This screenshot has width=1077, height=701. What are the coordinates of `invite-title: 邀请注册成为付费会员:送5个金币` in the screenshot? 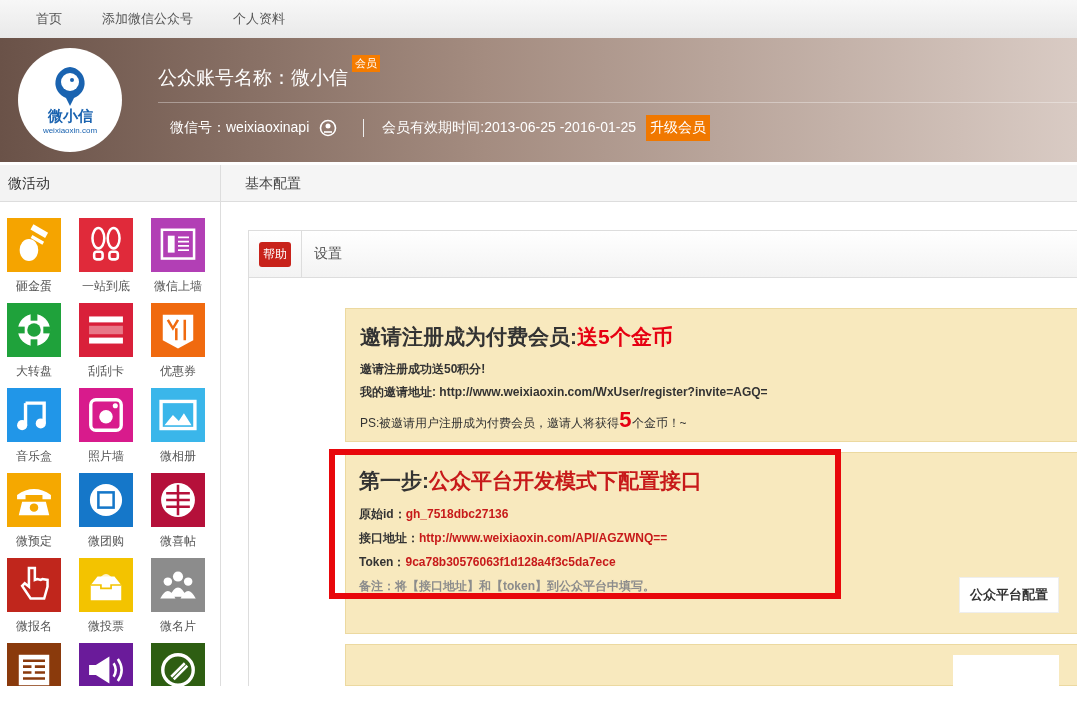 It's located at (517, 337).